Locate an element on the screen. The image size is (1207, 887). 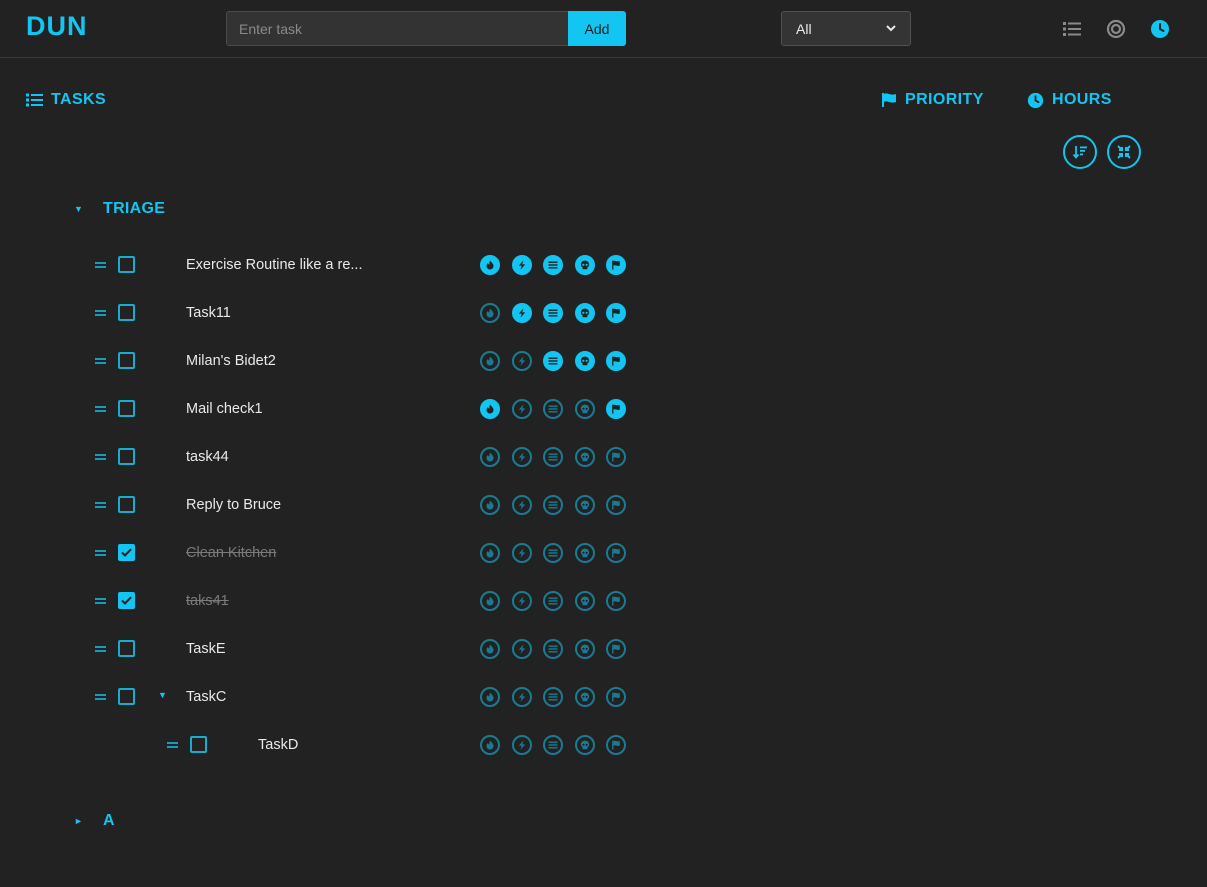
filter-select: All is located at coordinates (846, 28).